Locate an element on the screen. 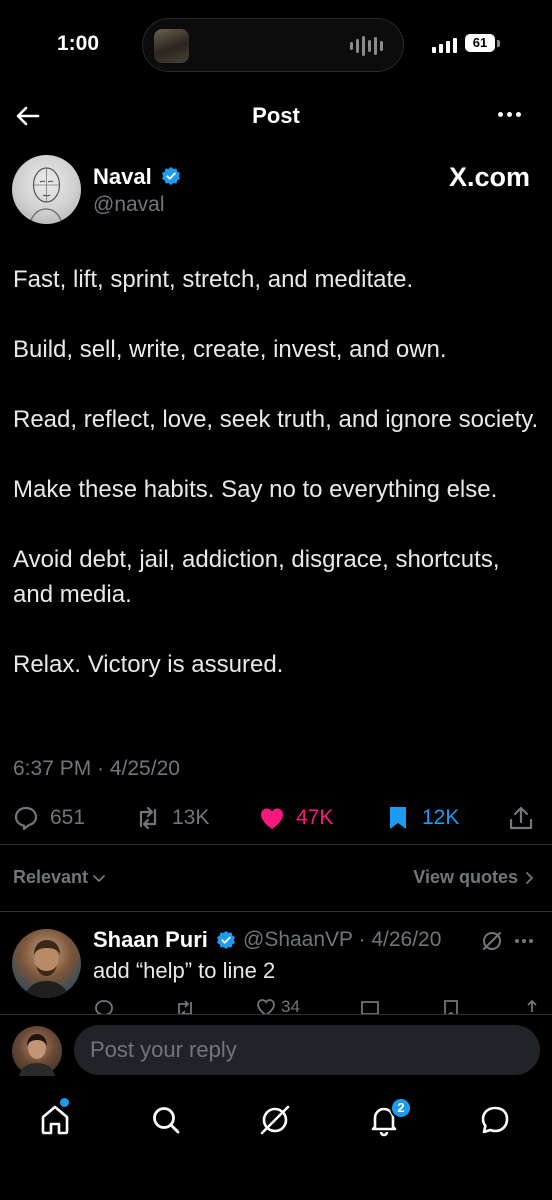 The width and height of the screenshot is (552, 1200). author-avatar is located at coordinates (46, 189).